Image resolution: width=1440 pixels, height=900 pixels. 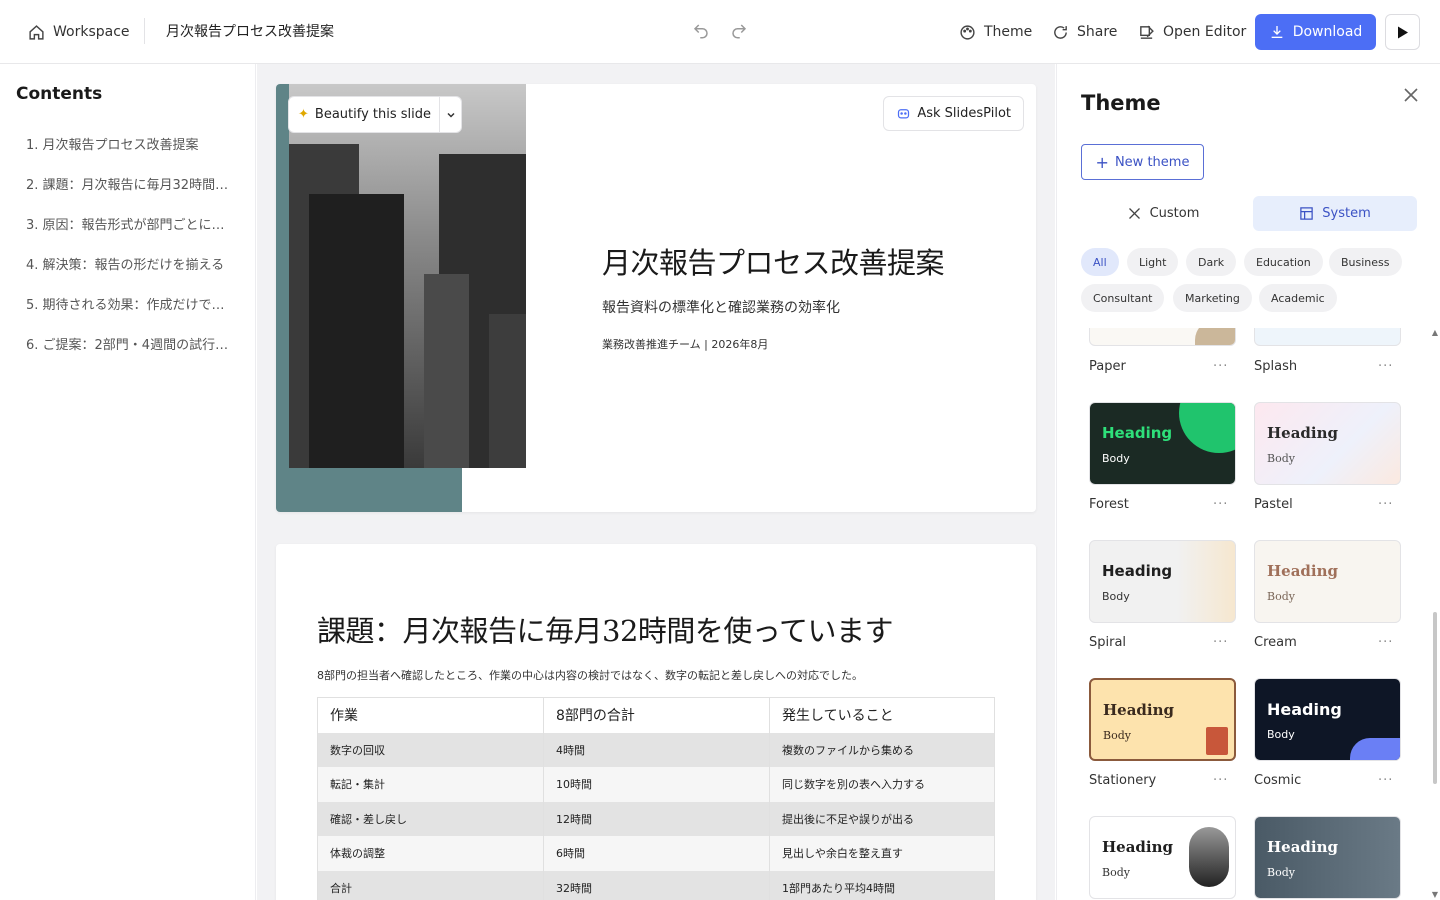 What do you see at coordinates (128, 303) in the screenshot?
I see `contents-item: 5. 期待される効果：作成だけでなく確認も` at bounding box center [128, 303].